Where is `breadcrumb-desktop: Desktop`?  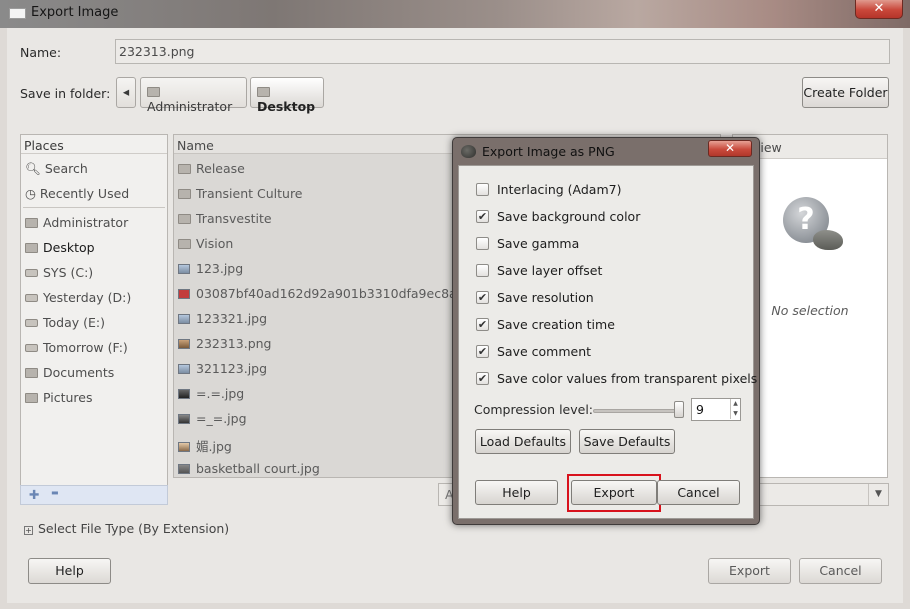
breadcrumb-desktop: Desktop is located at coordinates (287, 95).